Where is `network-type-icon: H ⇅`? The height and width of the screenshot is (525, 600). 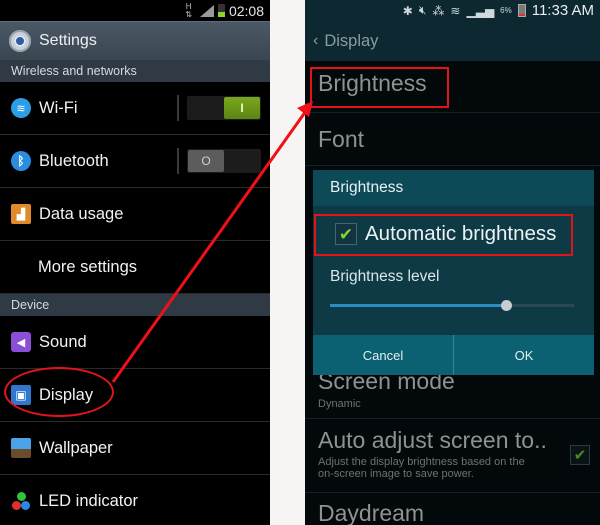 network-type-icon: H ⇅ is located at coordinates (188, 10).